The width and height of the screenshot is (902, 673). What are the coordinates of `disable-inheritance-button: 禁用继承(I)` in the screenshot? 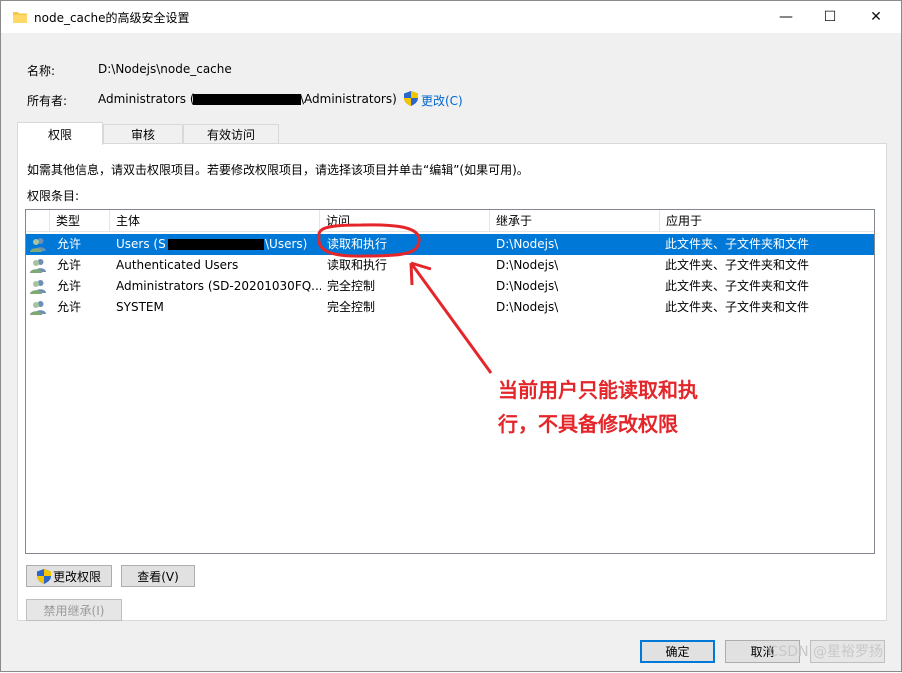 It's located at (74, 610).